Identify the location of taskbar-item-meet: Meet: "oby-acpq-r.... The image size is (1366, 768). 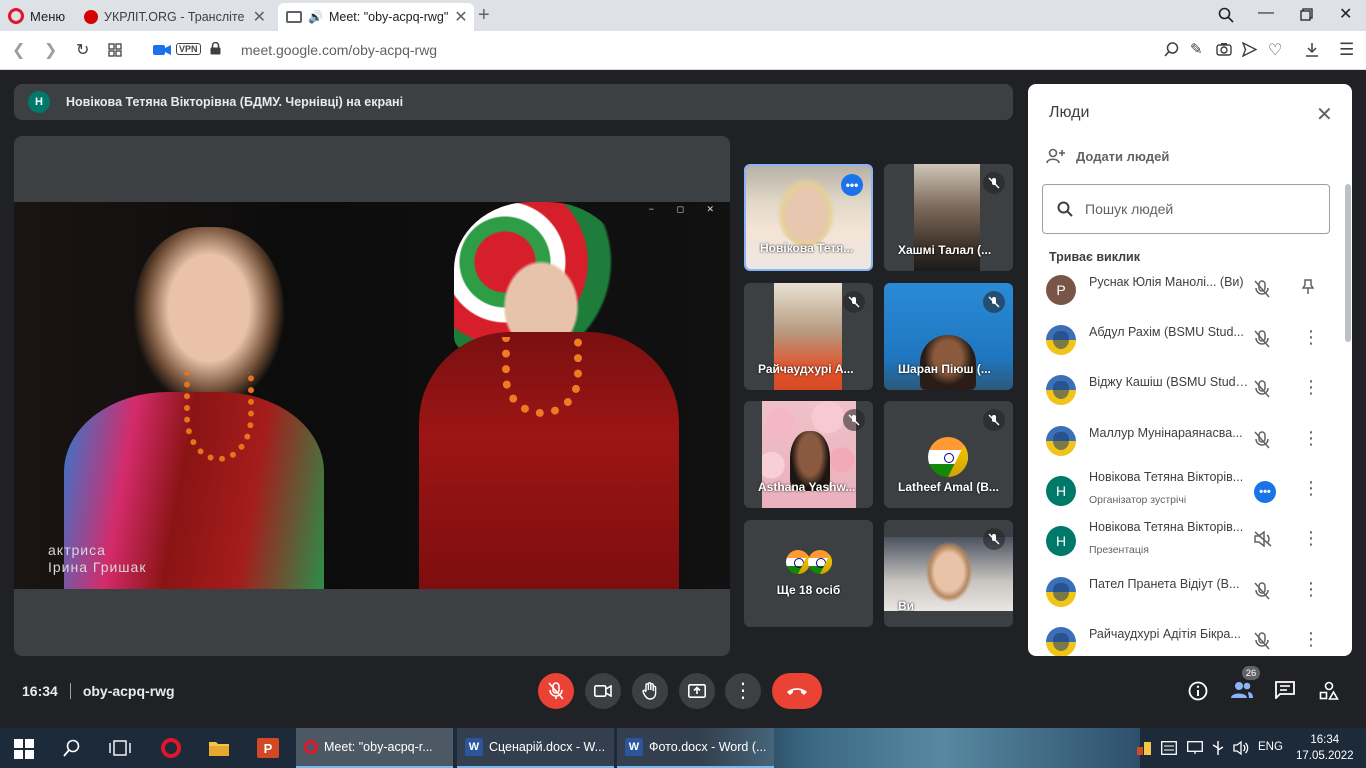
(374, 748).